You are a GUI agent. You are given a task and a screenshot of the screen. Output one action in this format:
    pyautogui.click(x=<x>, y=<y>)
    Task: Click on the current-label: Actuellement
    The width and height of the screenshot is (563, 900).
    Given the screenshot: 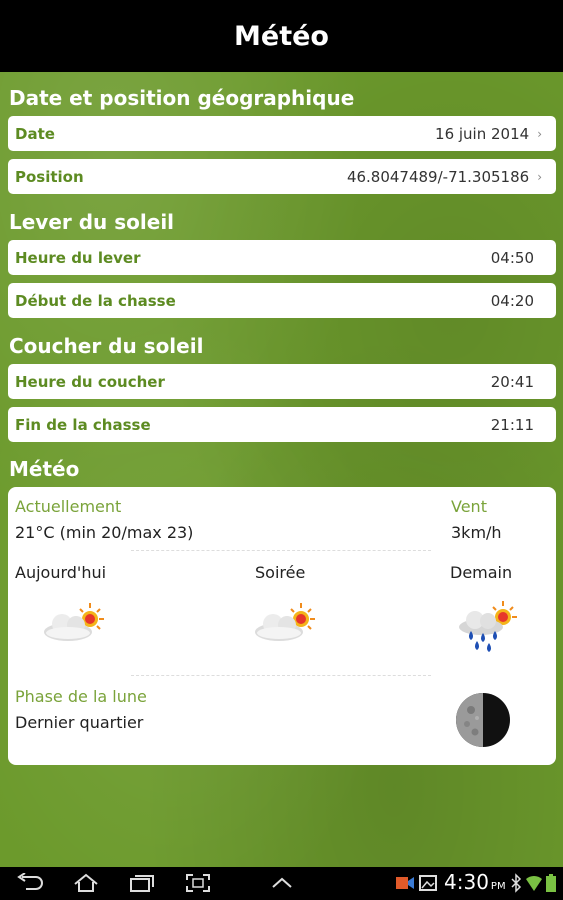 What is the action you would take?
    pyautogui.click(x=68, y=506)
    